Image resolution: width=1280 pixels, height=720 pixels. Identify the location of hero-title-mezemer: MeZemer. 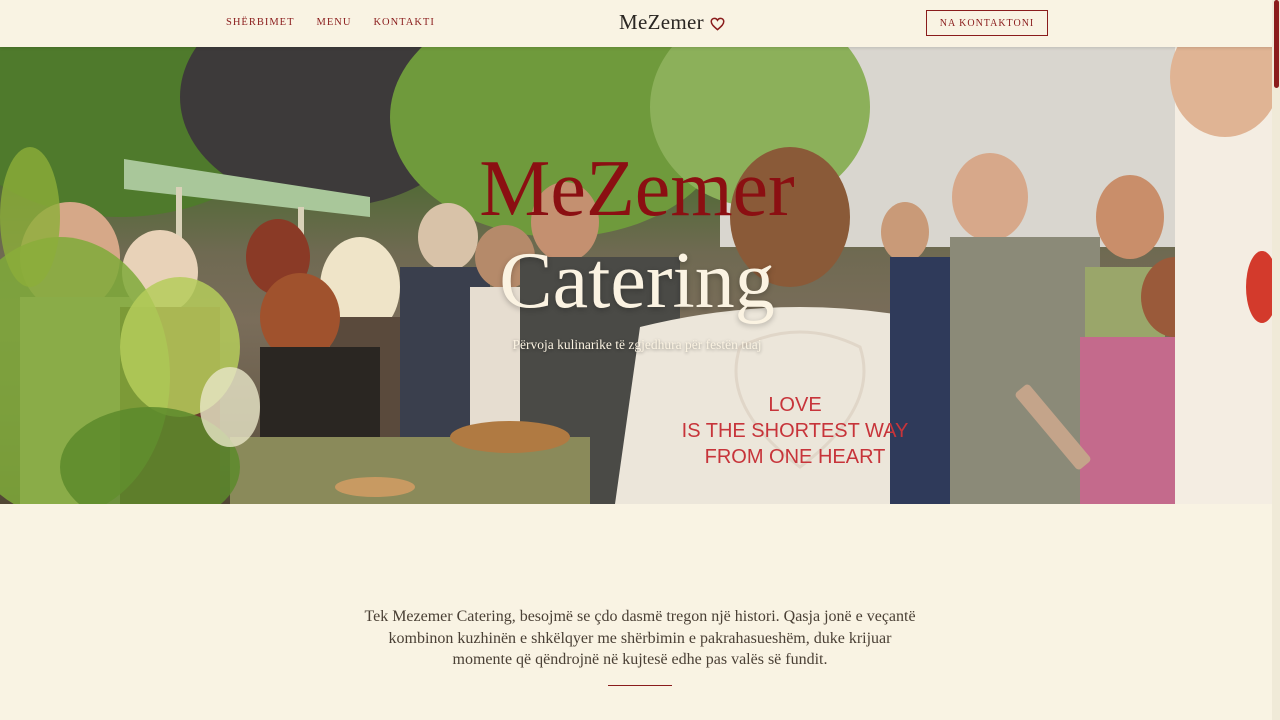
(637, 189).